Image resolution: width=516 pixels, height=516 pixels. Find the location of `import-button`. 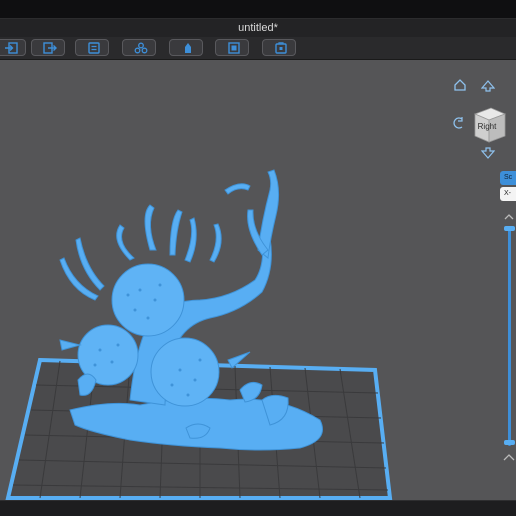

import-button is located at coordinates (13, 47).